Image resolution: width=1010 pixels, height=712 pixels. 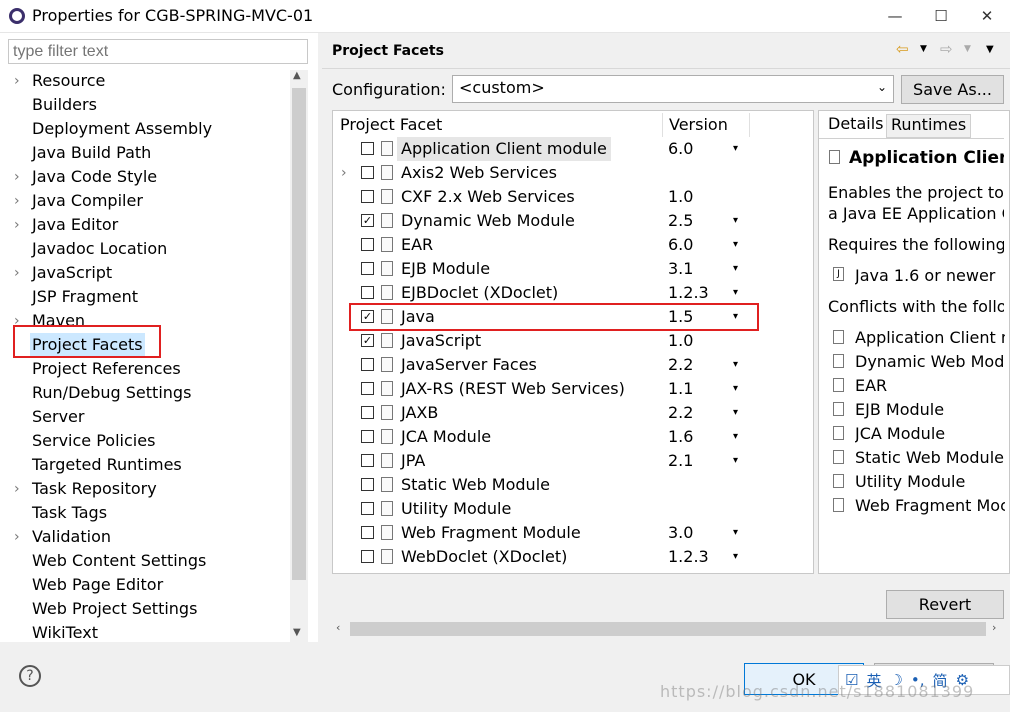 I want to click on facet-row: EJBDoclet (XDoclet) 1.2.3 ▾, so click(x=573, y=293).